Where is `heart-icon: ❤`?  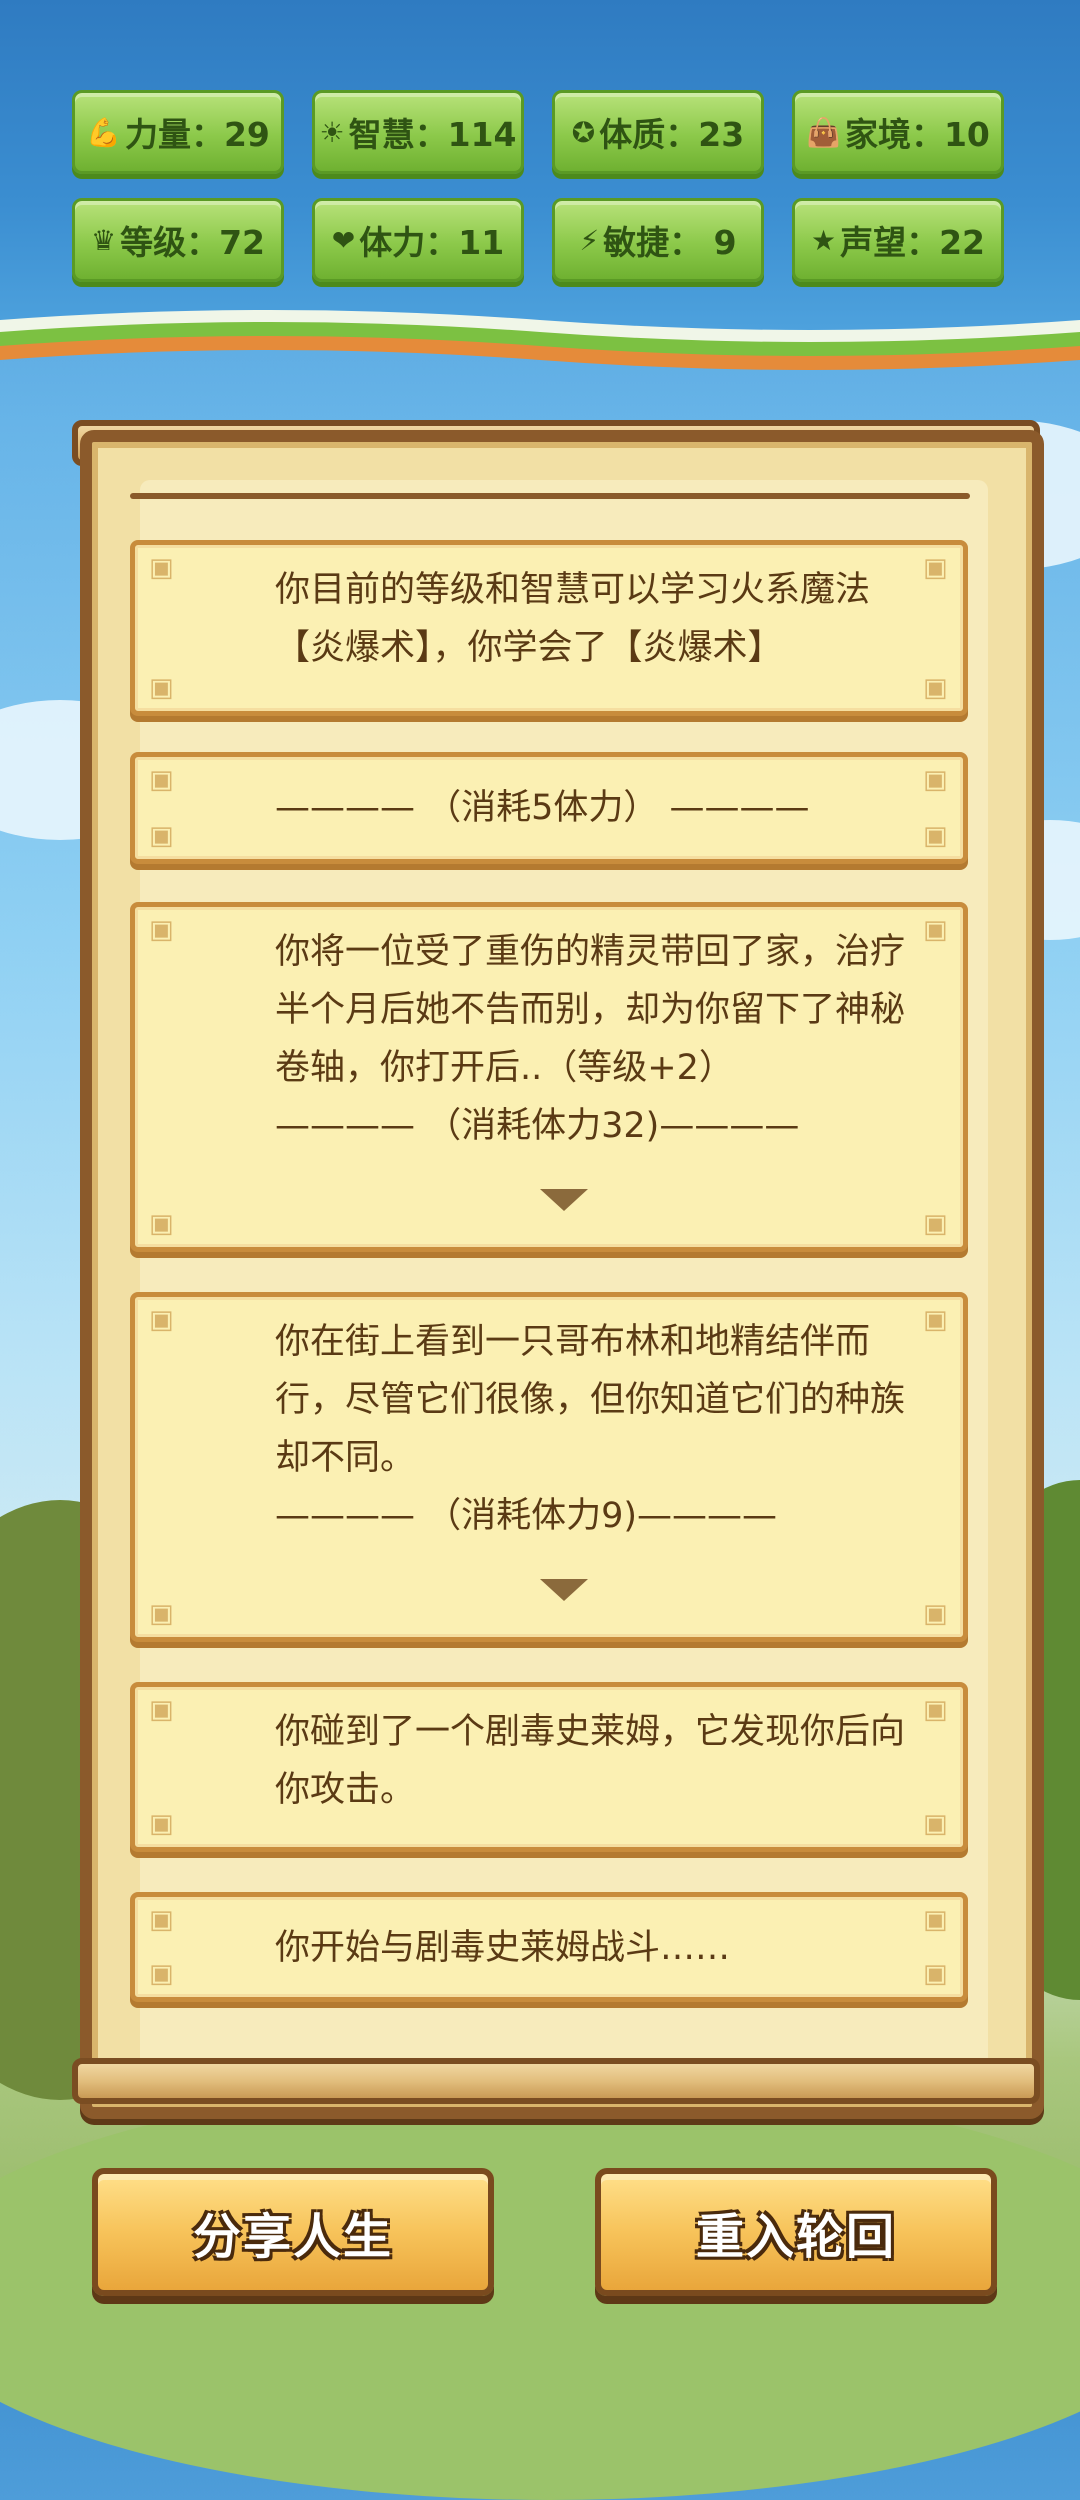 heart-icon: ❤ is located at coordinates (343, 240).